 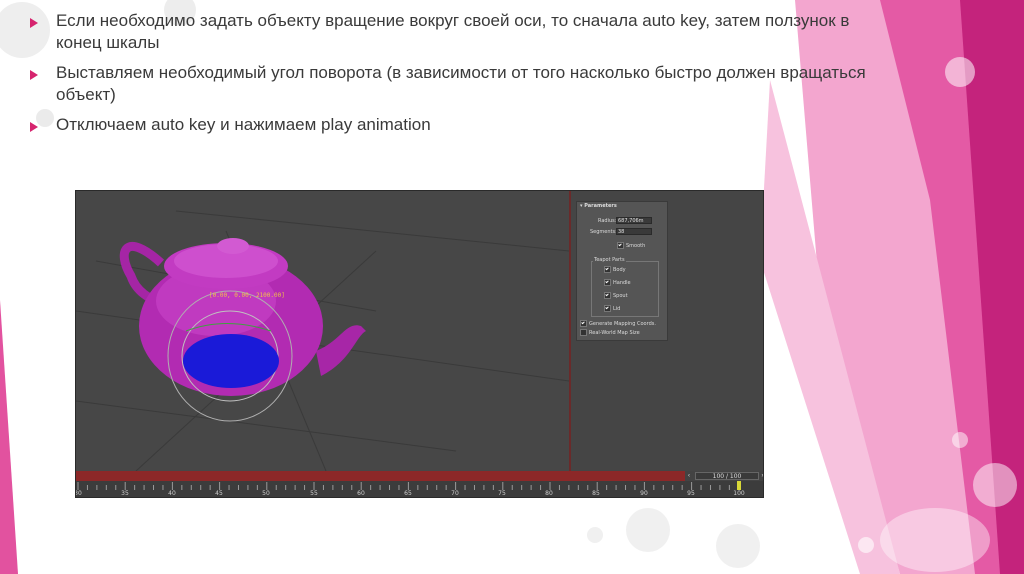 What do you see at coordinates (455, 493) in the screenshot?
I see `ruler-label: 70` at bounding box center [455, 493].